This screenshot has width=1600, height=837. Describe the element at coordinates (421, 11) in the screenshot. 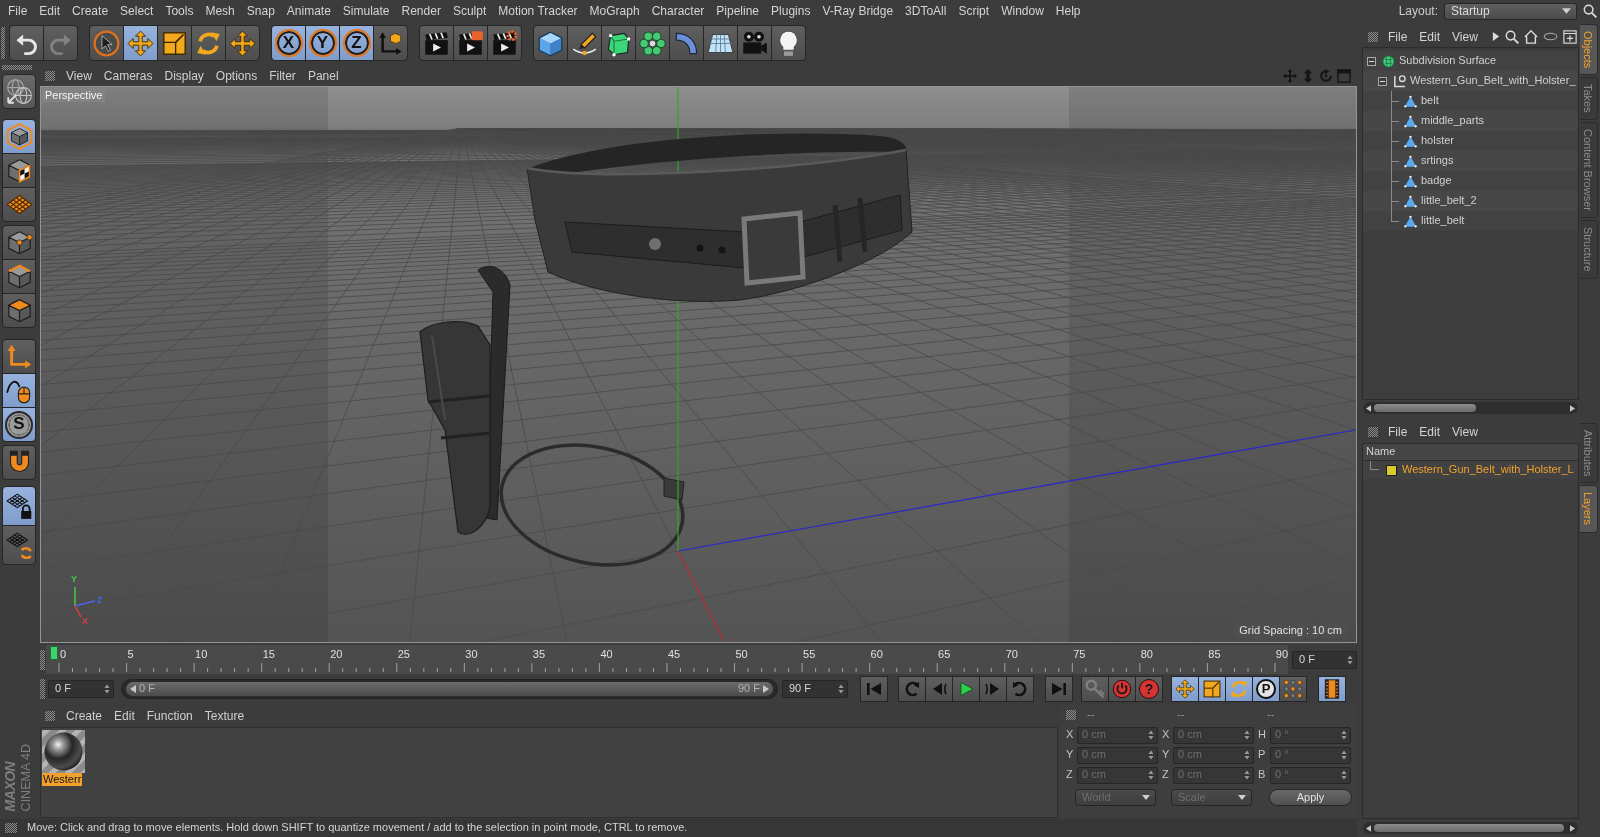

I see `menu-item: Render` at that location.